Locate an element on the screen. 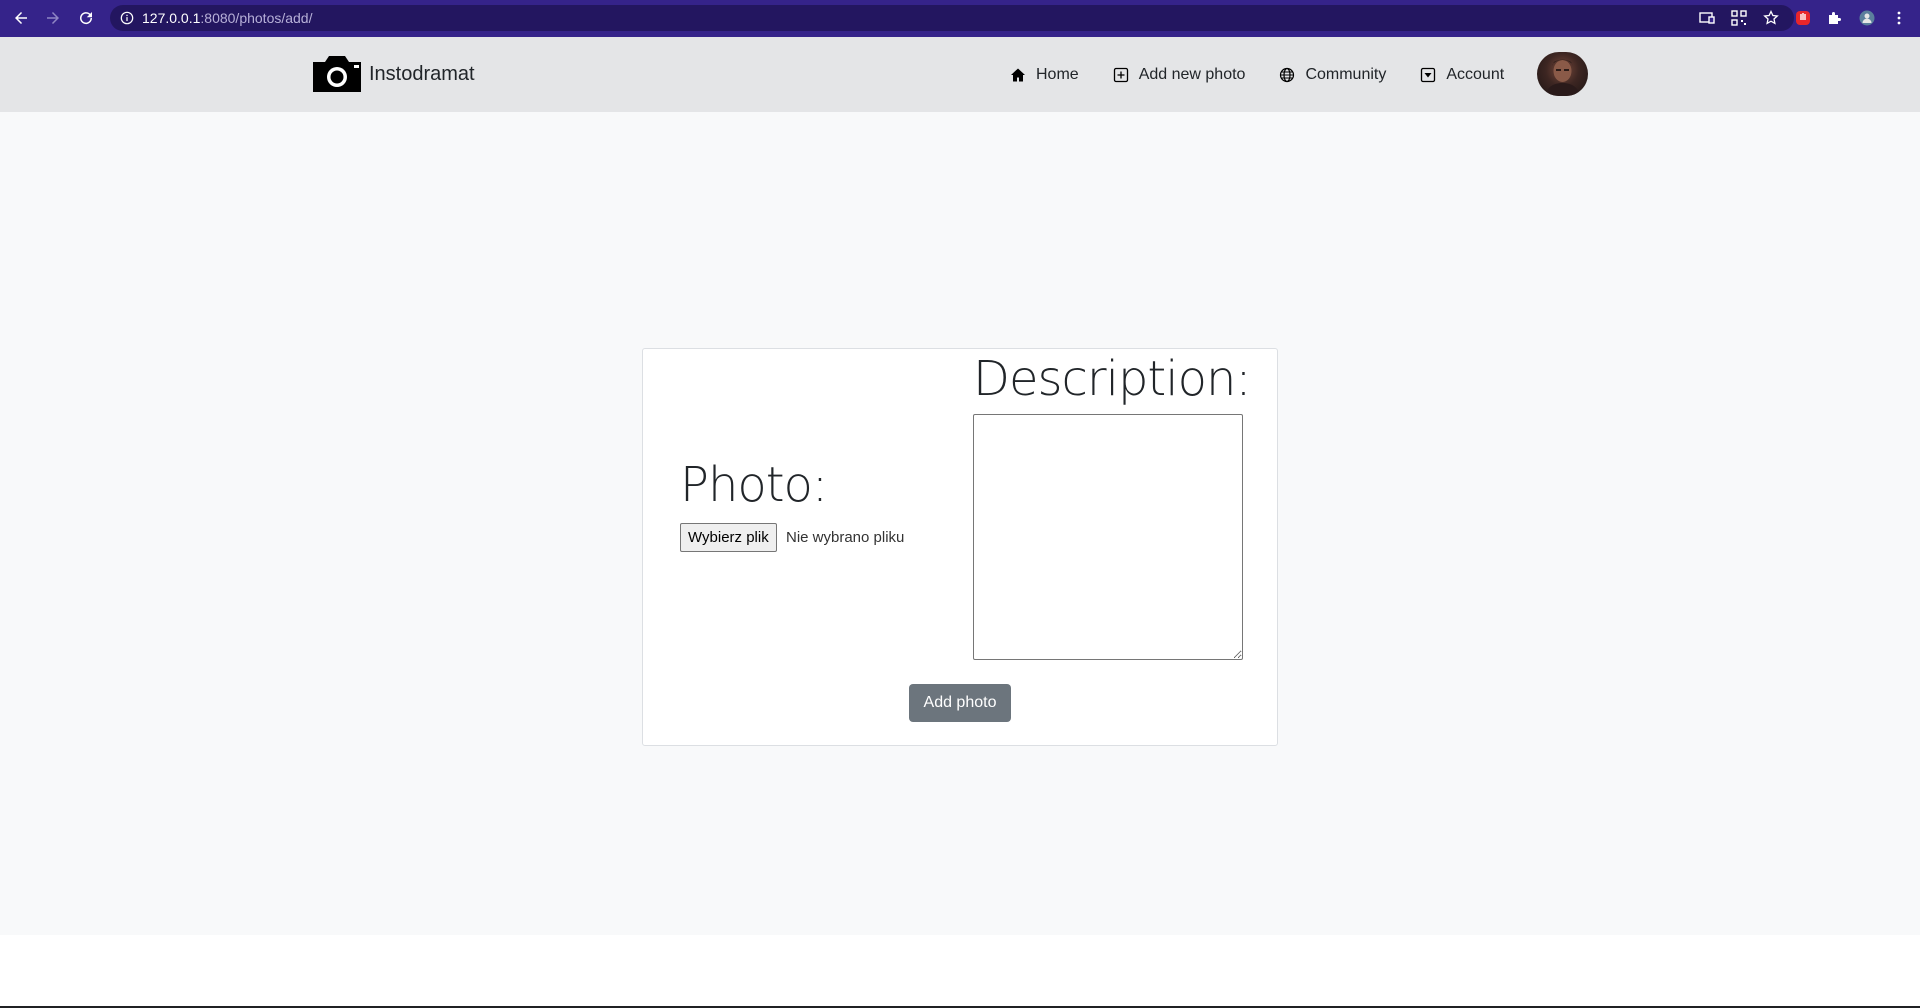 Image resolution: width=1920 pixels, height=1008 pixels. nav-account-label: Account is located at coordinates (1475, 74).